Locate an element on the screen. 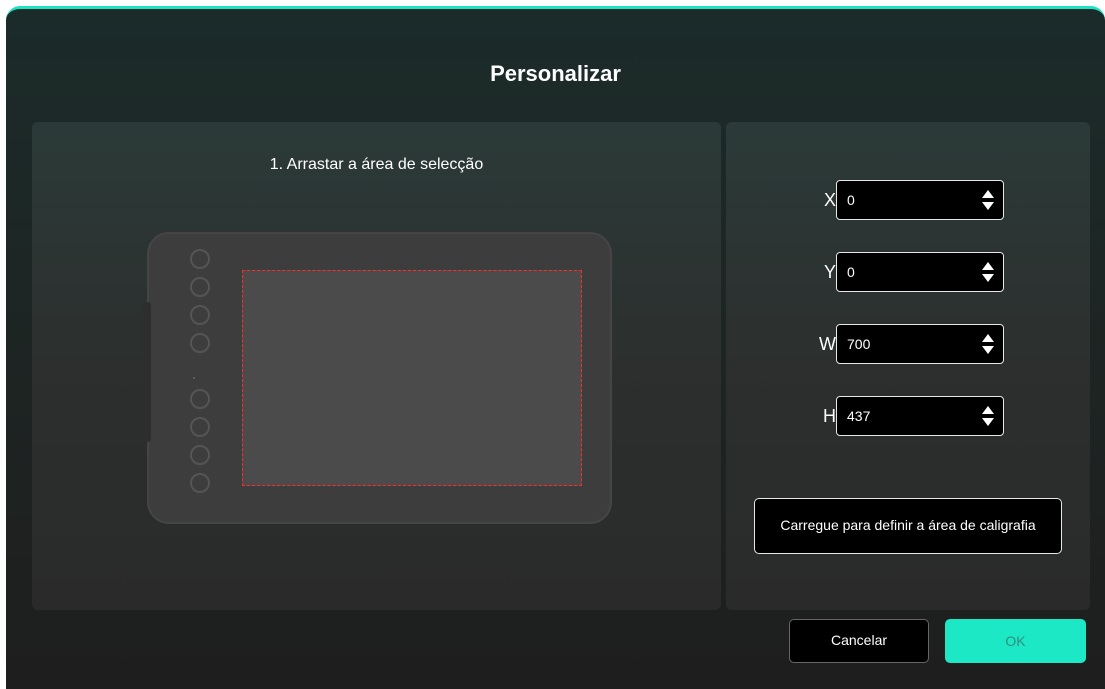 The image size is (1105, 689). field-row-h: H 437 is located at coordinates (908, 416).